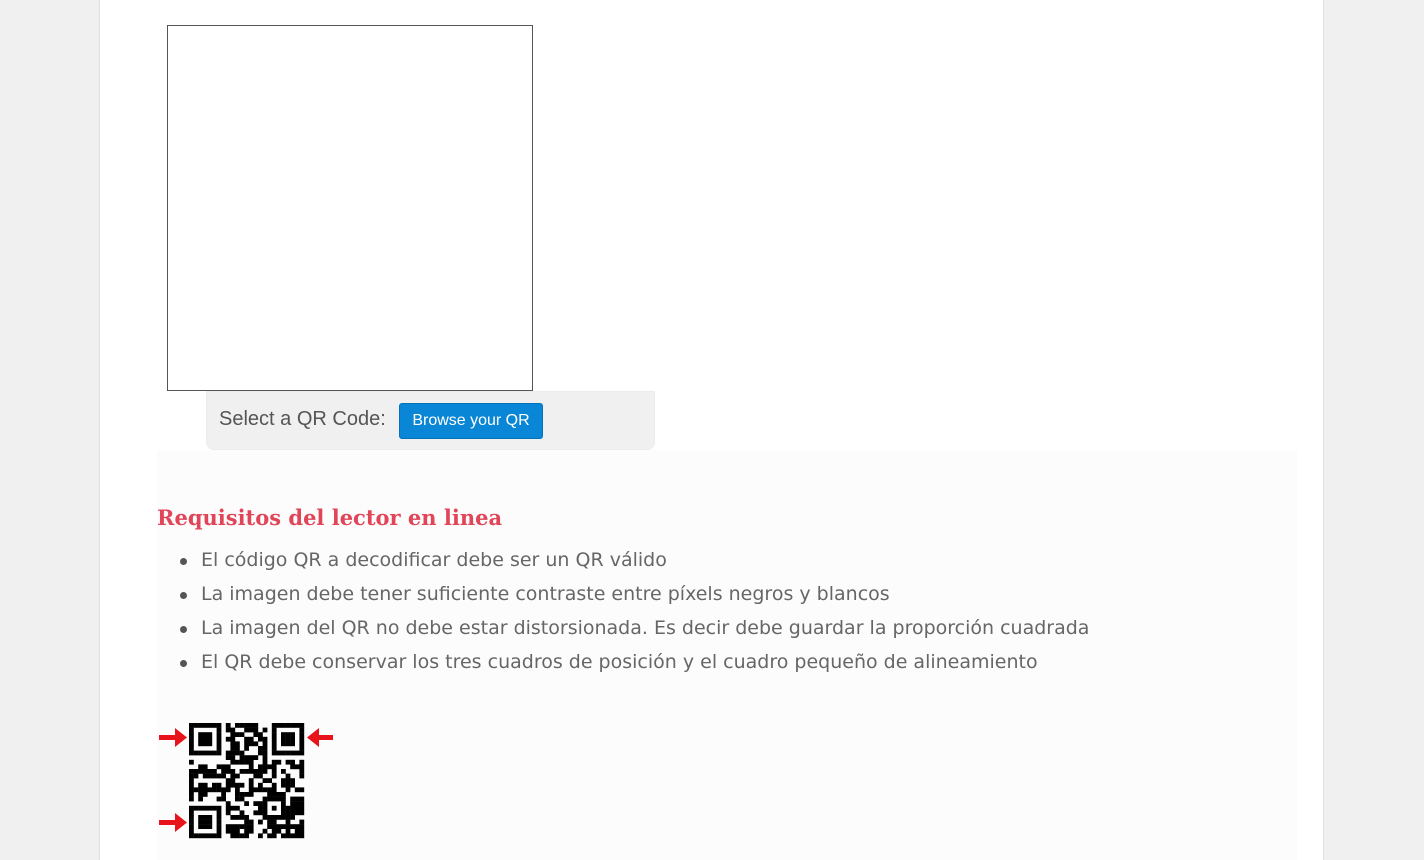 The width and height of the screenshot is (1424, 860). I want to click on qr-select-bar: Select a QR Code: Browse your QR, so click(430, 420).